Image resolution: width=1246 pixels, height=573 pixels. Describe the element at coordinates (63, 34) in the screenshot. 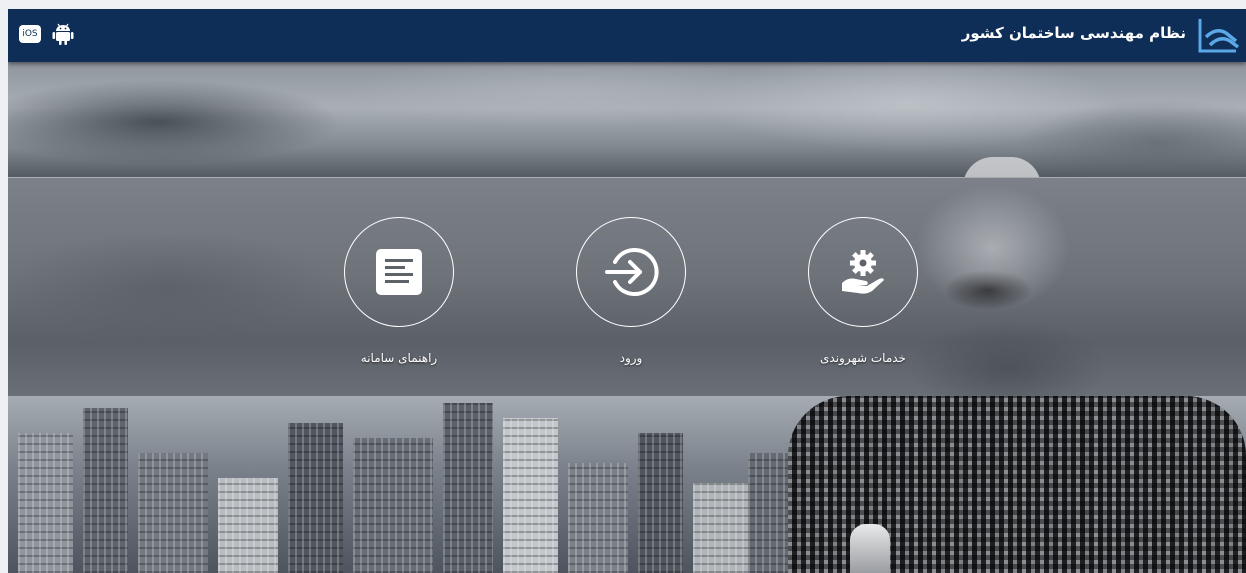

I see `android-icon` at that location.